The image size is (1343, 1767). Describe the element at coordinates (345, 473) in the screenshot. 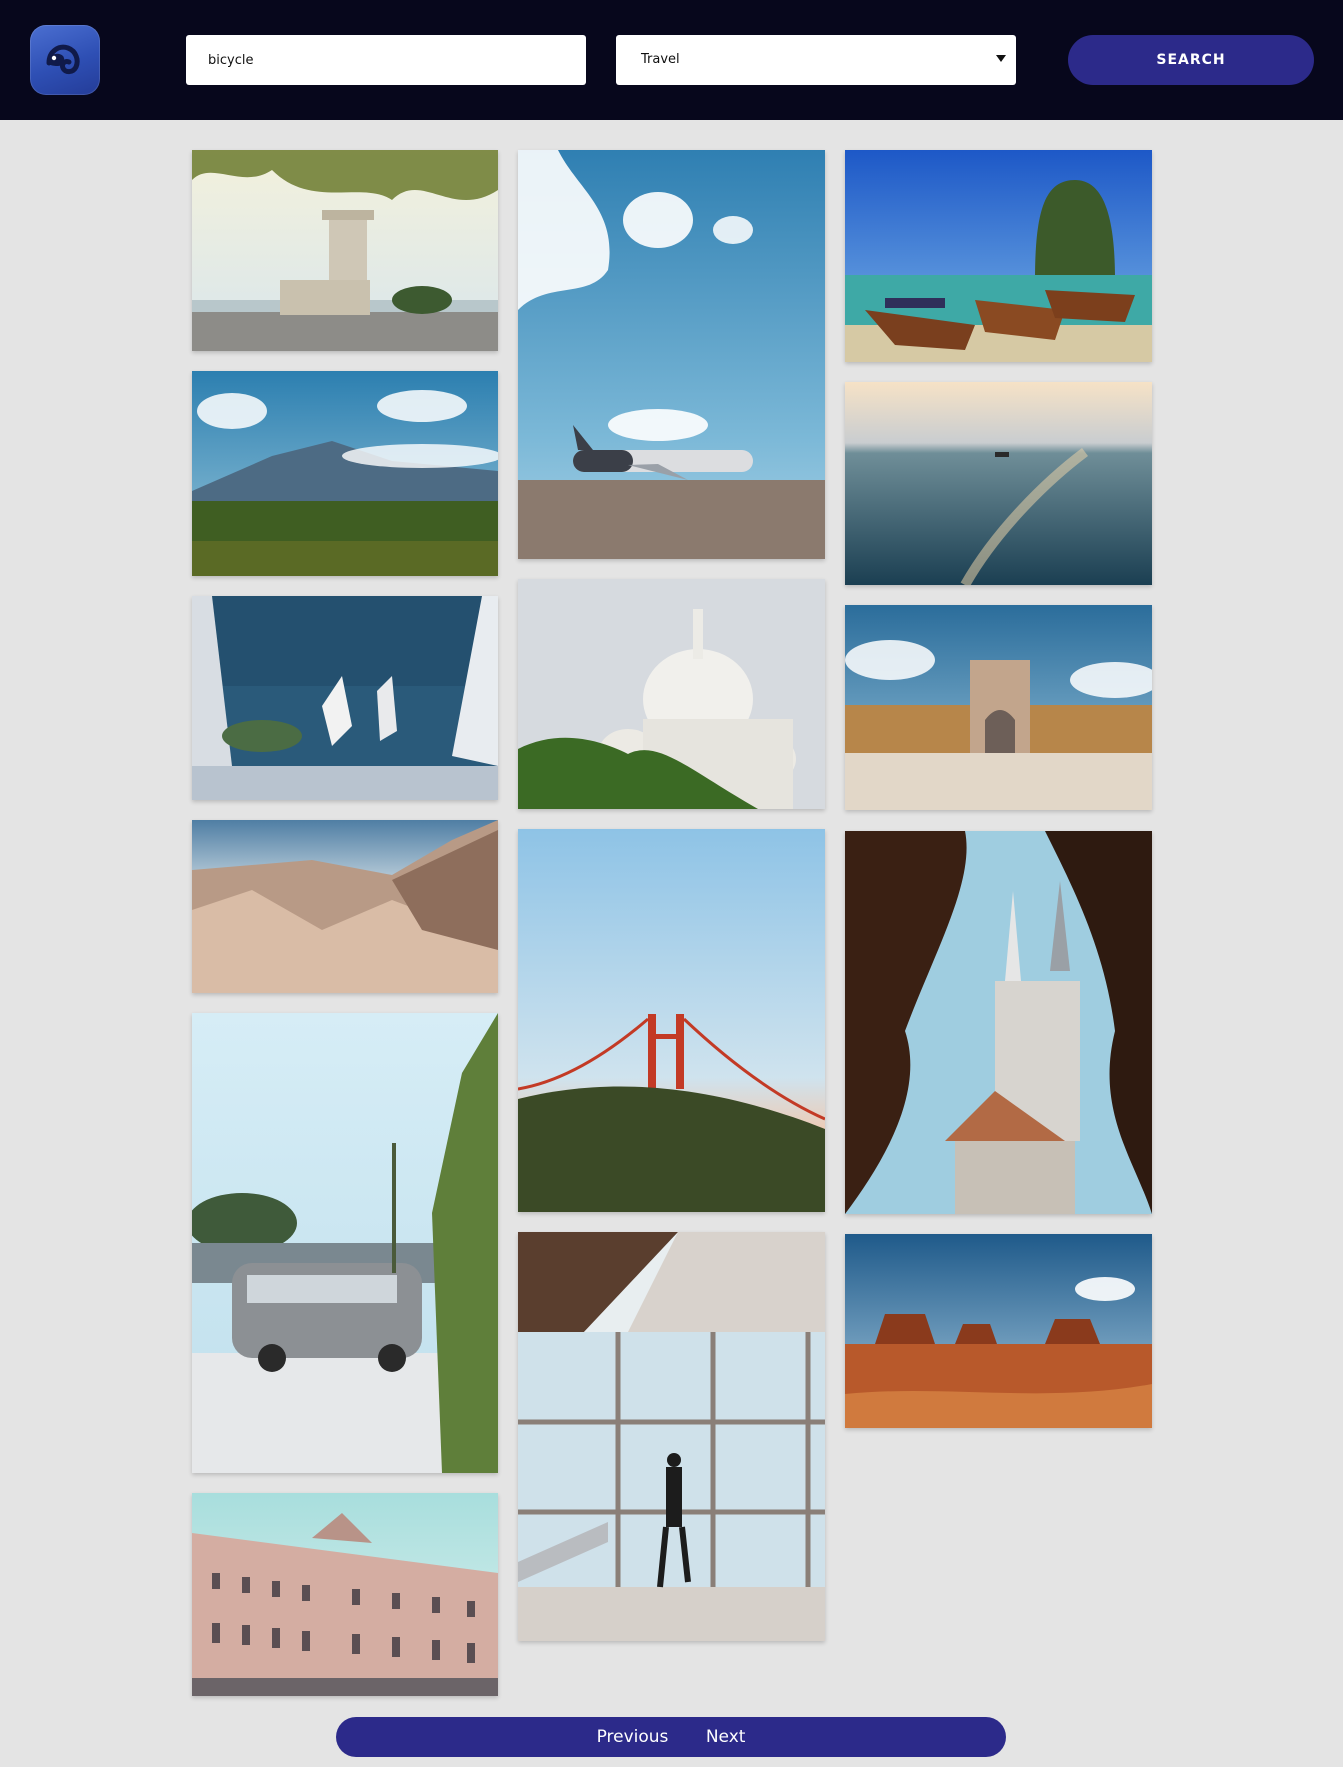

I see `photo-mountain-valley` at that location.